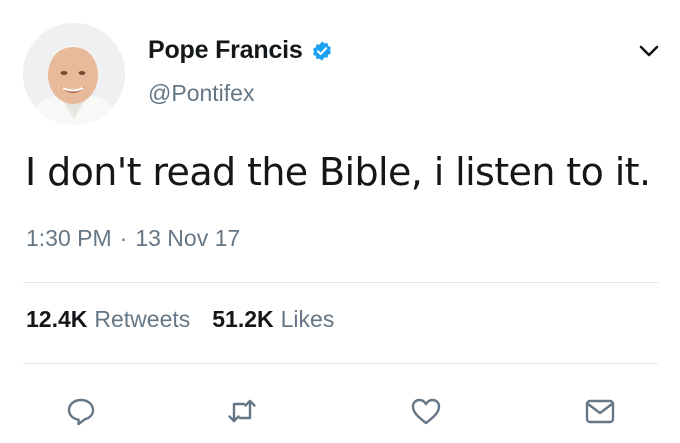 This screenshot has width=680, height=443. Describe the element at coordinates (338, 172) in the screenshot. I see `tweet-text: I don't read the Bible, i listen to it.` at that location.